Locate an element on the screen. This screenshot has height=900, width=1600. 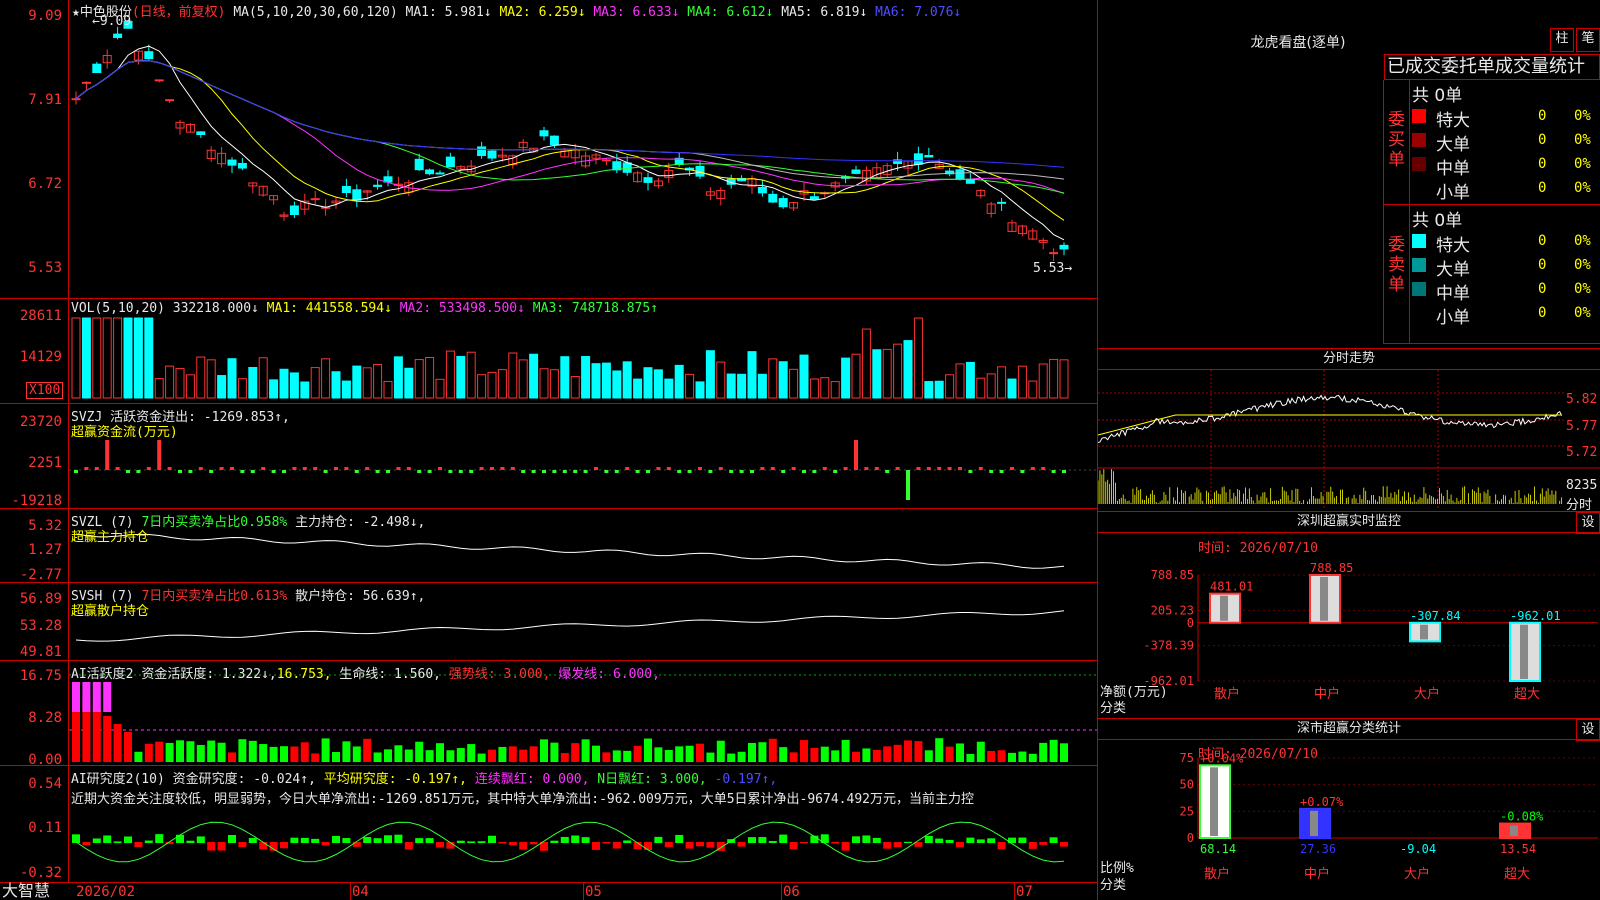
buy-row: 特大 0 0% is located at coordinates (1506, 118).